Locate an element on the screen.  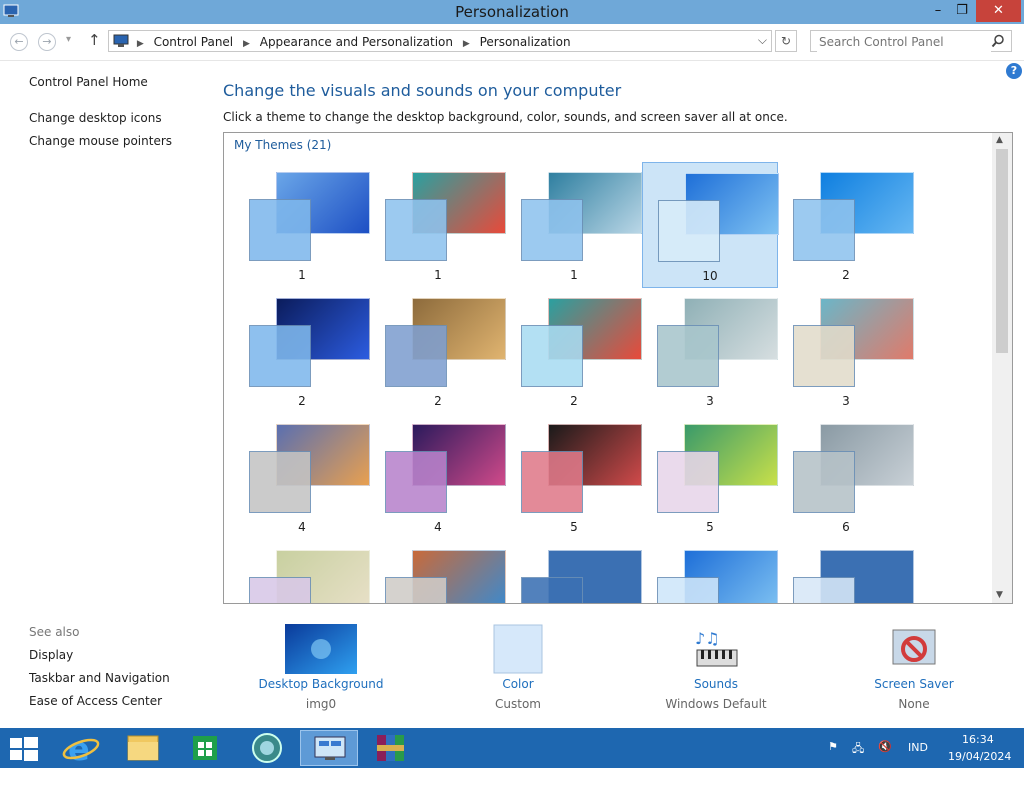
volume-muted-icon: 🔇 is located at coordinates (885, 760).